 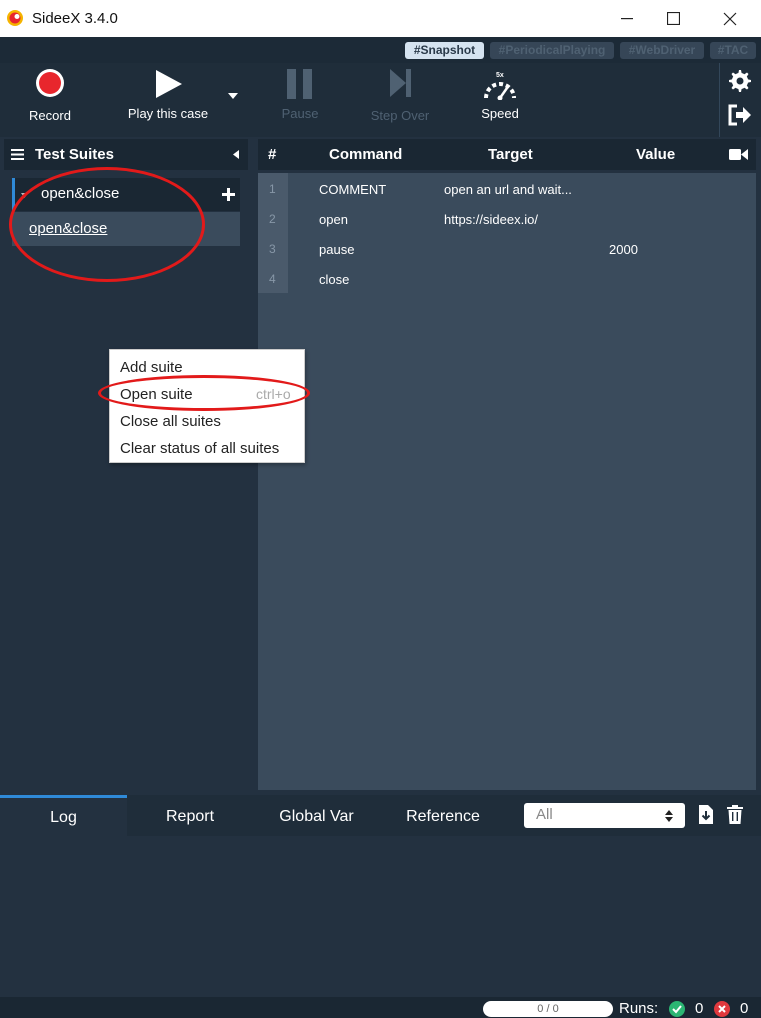 I want to click on menu-item-close-all-suites: Close all suites, so click(x=207, y=420).